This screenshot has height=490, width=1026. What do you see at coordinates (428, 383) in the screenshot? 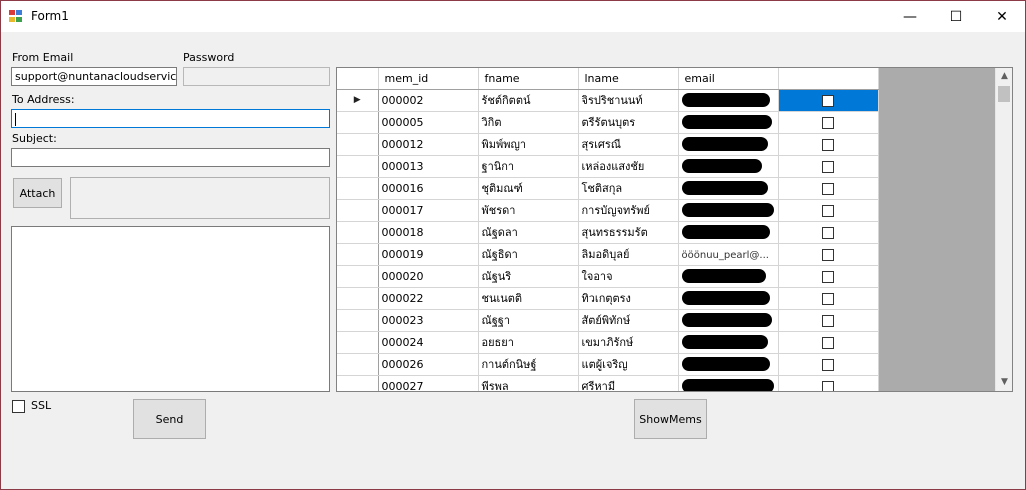
I see `cell-mem-id: 000027` at bounding box center [428, 383].